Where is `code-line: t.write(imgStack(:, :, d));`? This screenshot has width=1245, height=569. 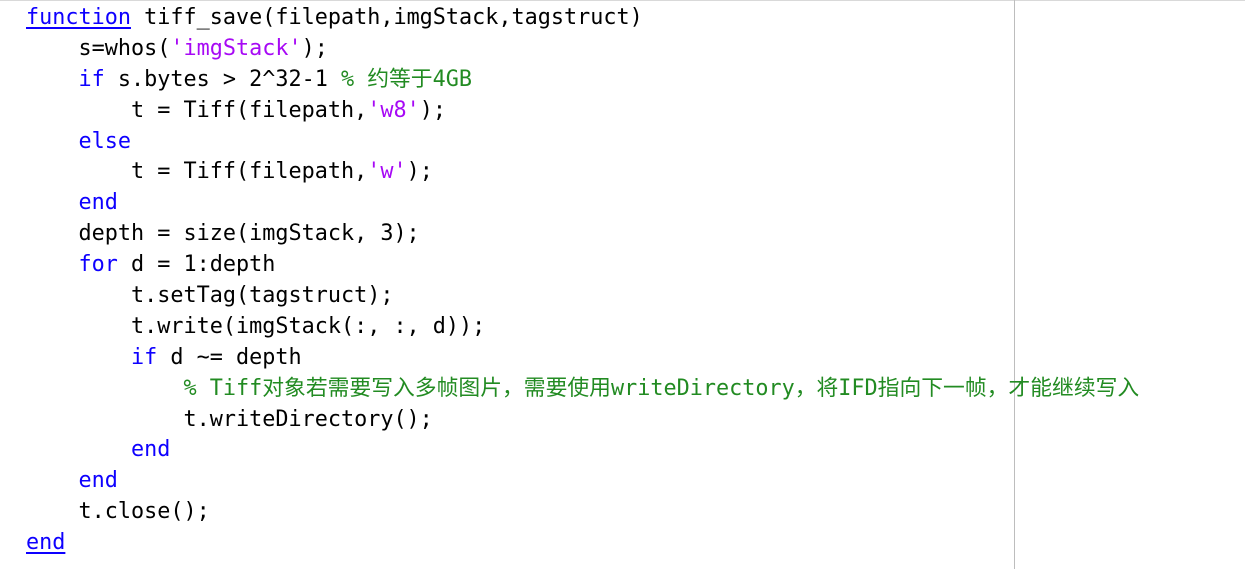 code-line: t.write(imgStack(:, :, d)); is located at coordinates (582, 327).